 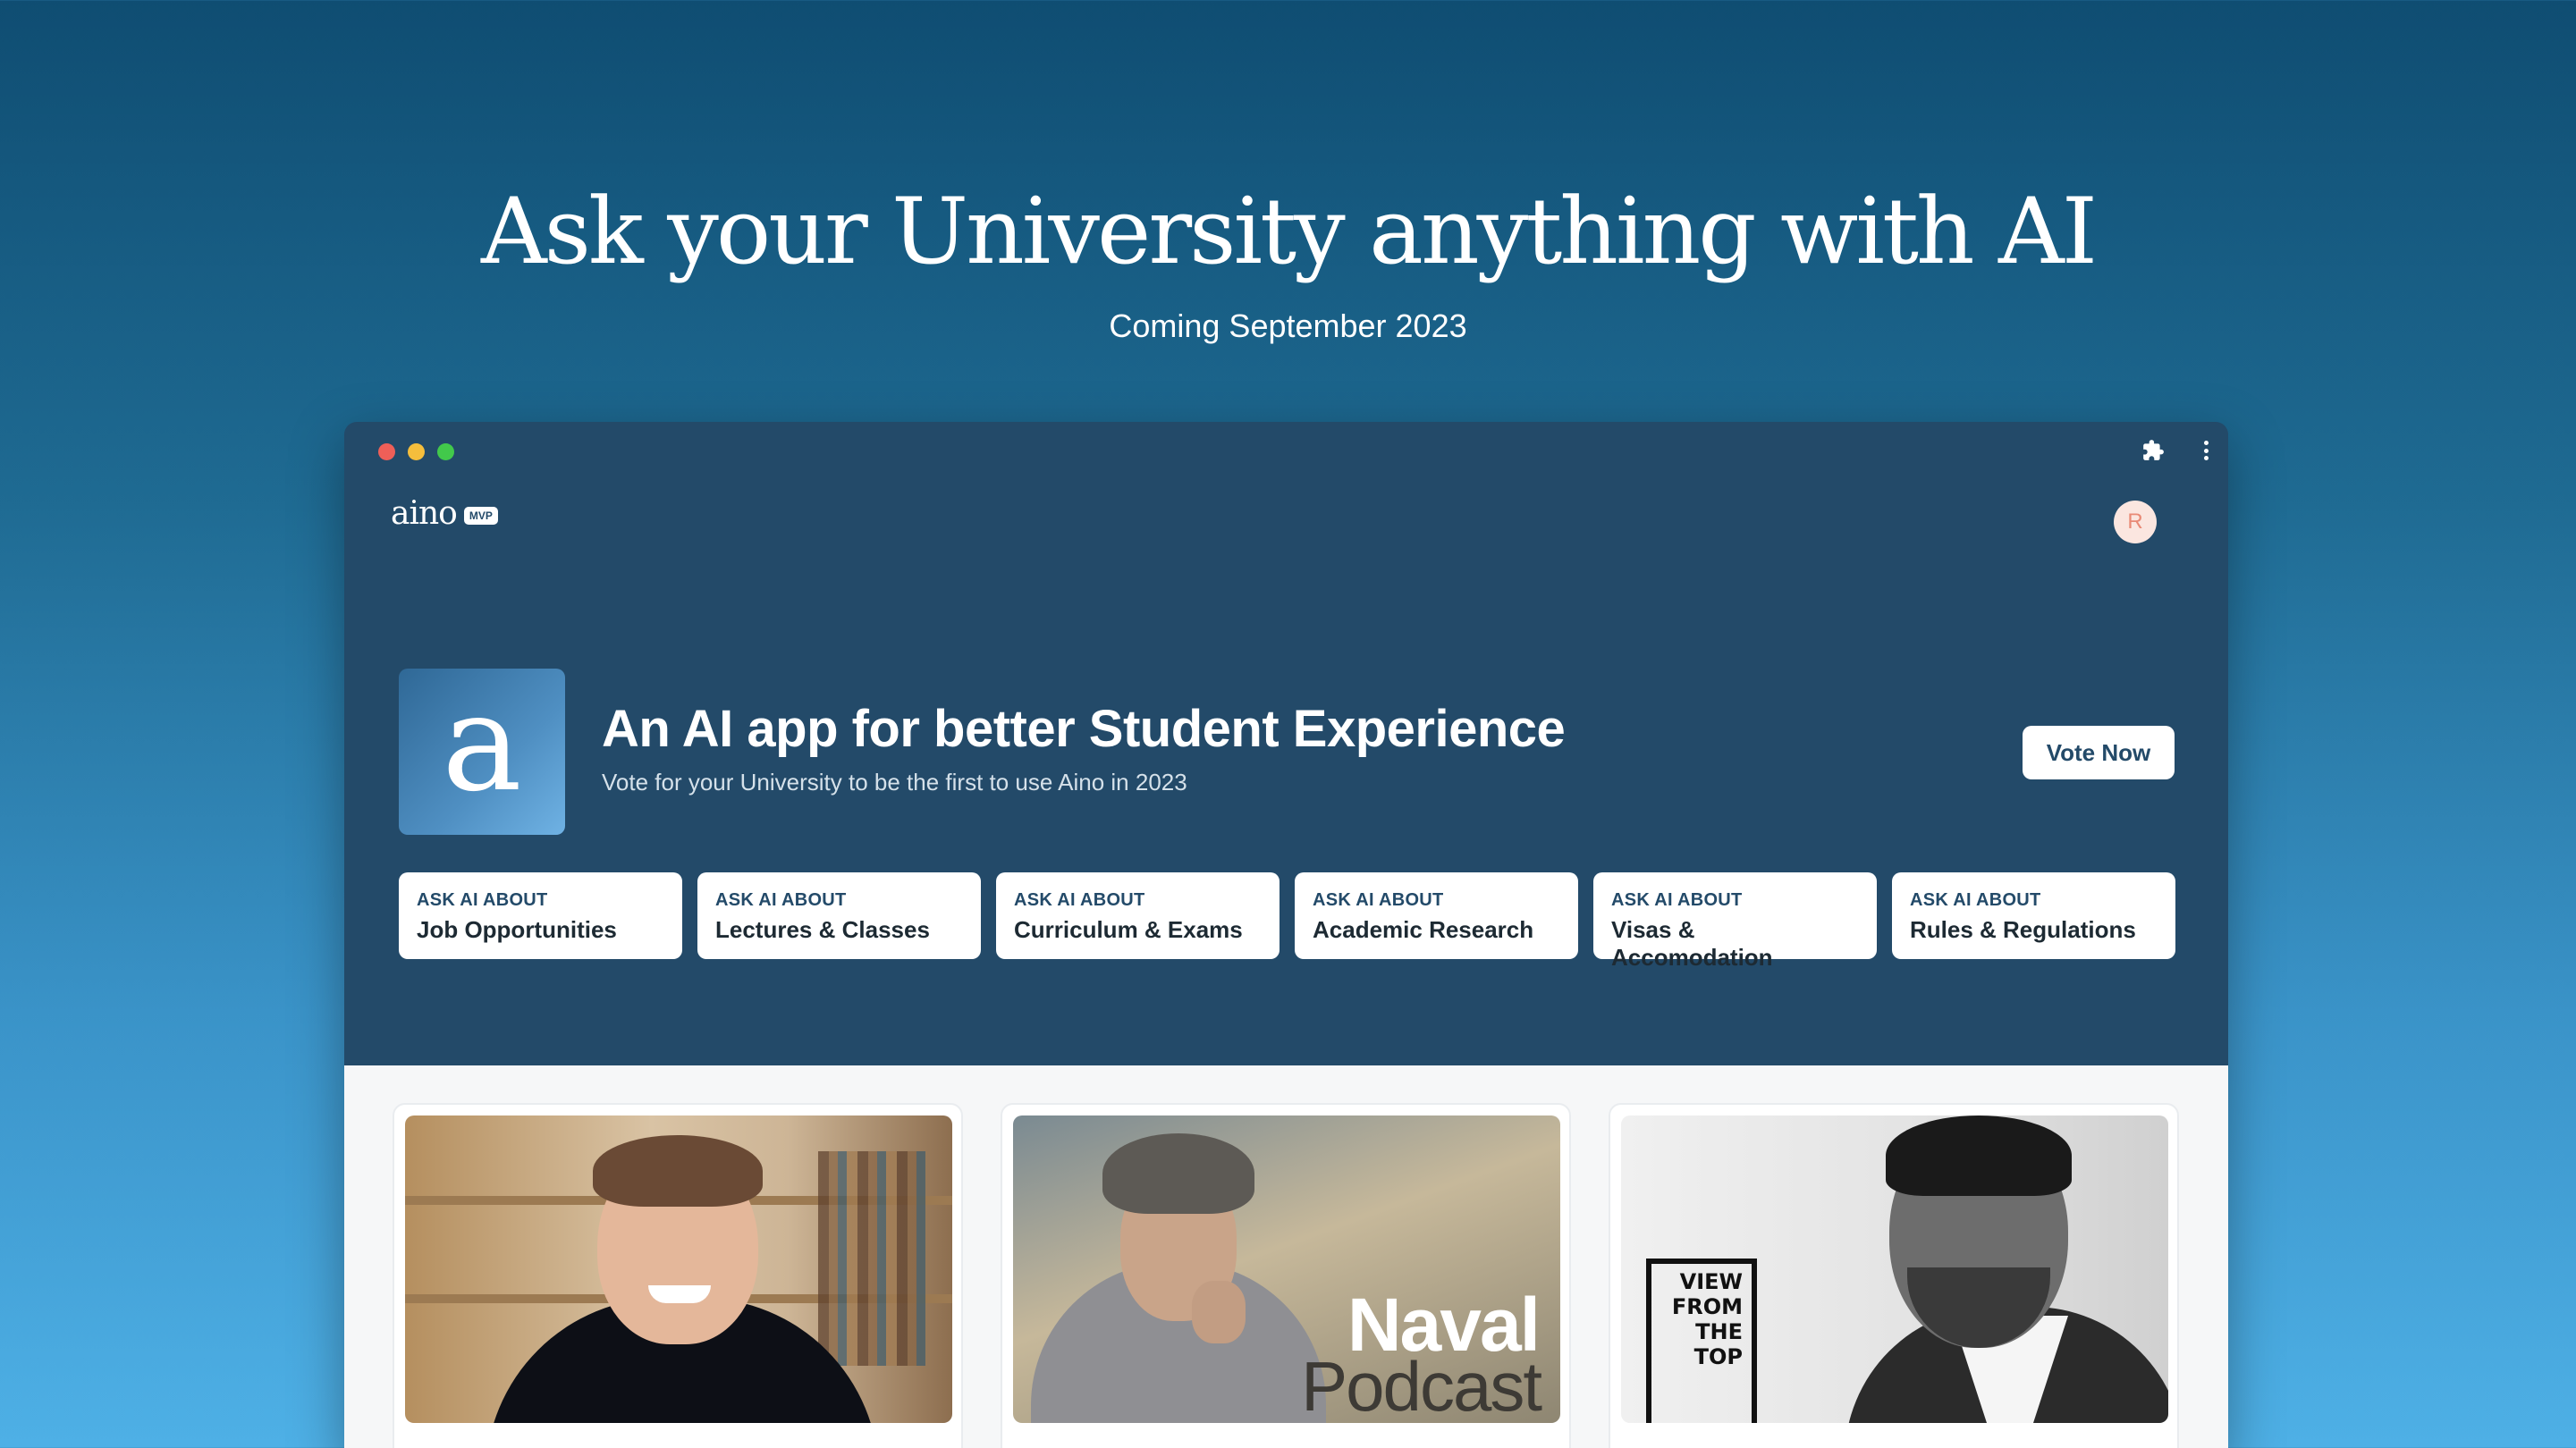 What do you see at coordinates (1286, 1269) in the screenshot?
I see `naval-podcast-cover: Naval Podcast` at bounding box center [1286, 1269].